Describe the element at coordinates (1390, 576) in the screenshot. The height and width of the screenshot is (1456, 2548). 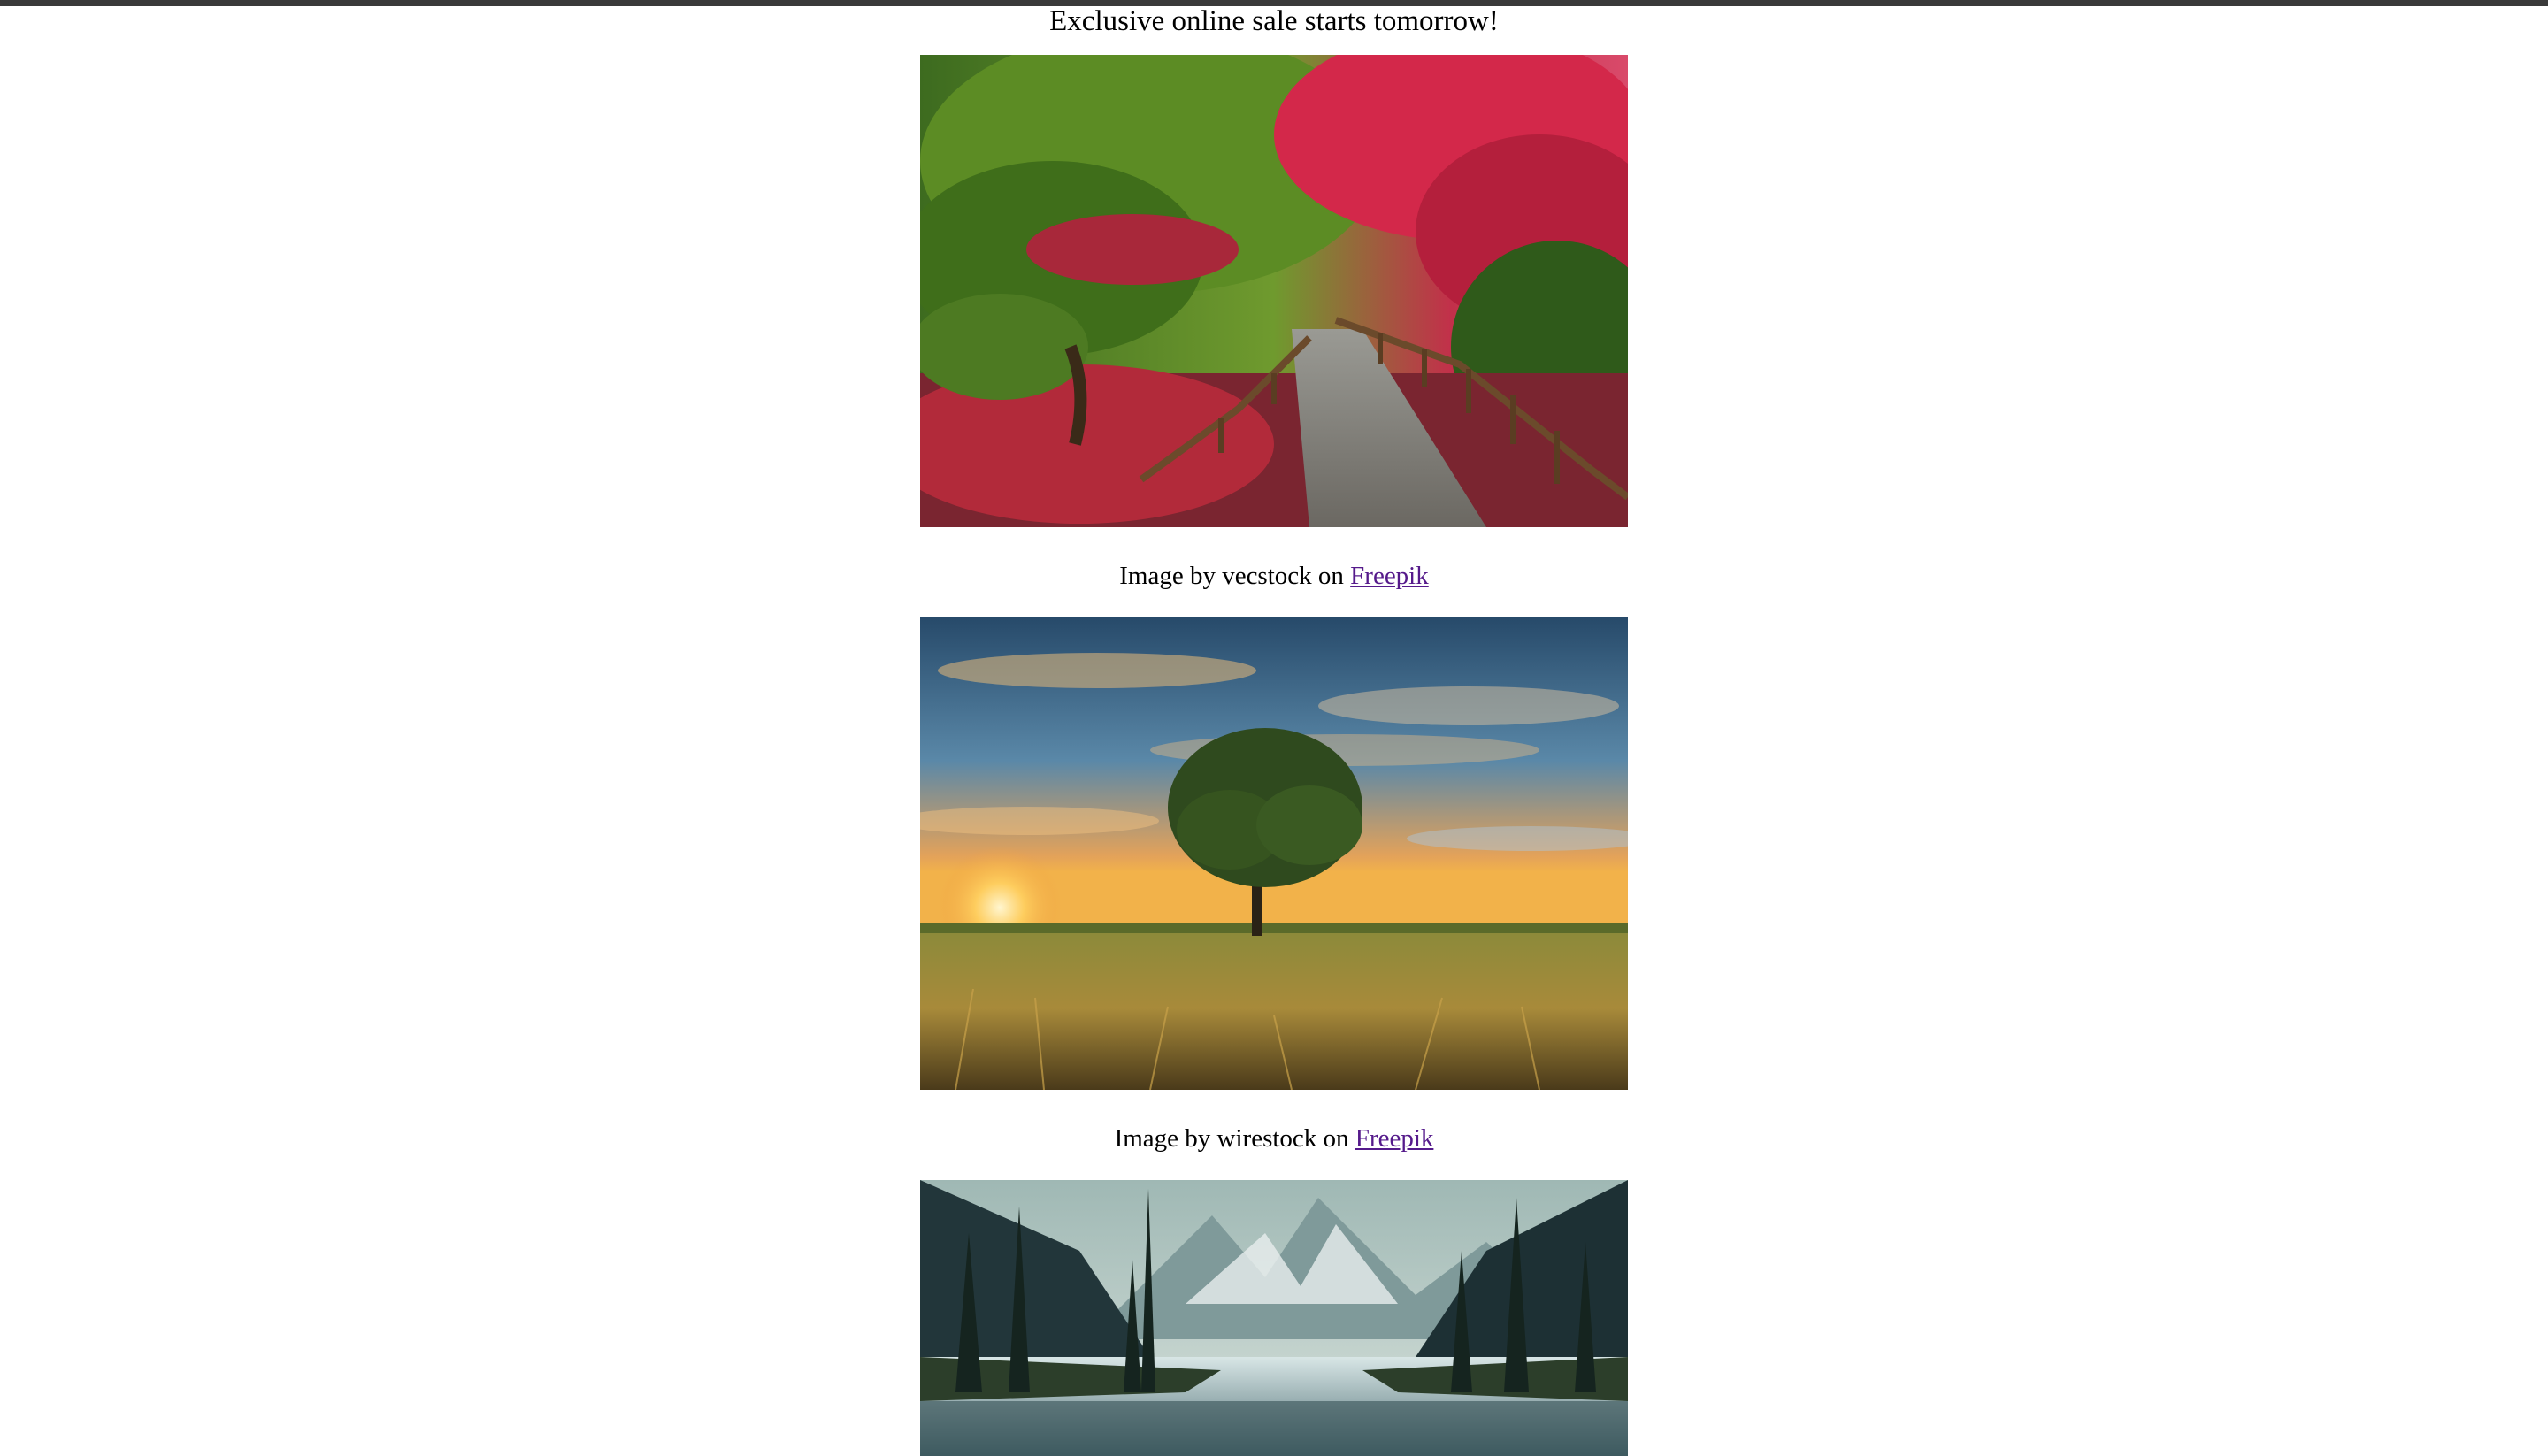
I see `freepik-link-1: Freepik` at that location.